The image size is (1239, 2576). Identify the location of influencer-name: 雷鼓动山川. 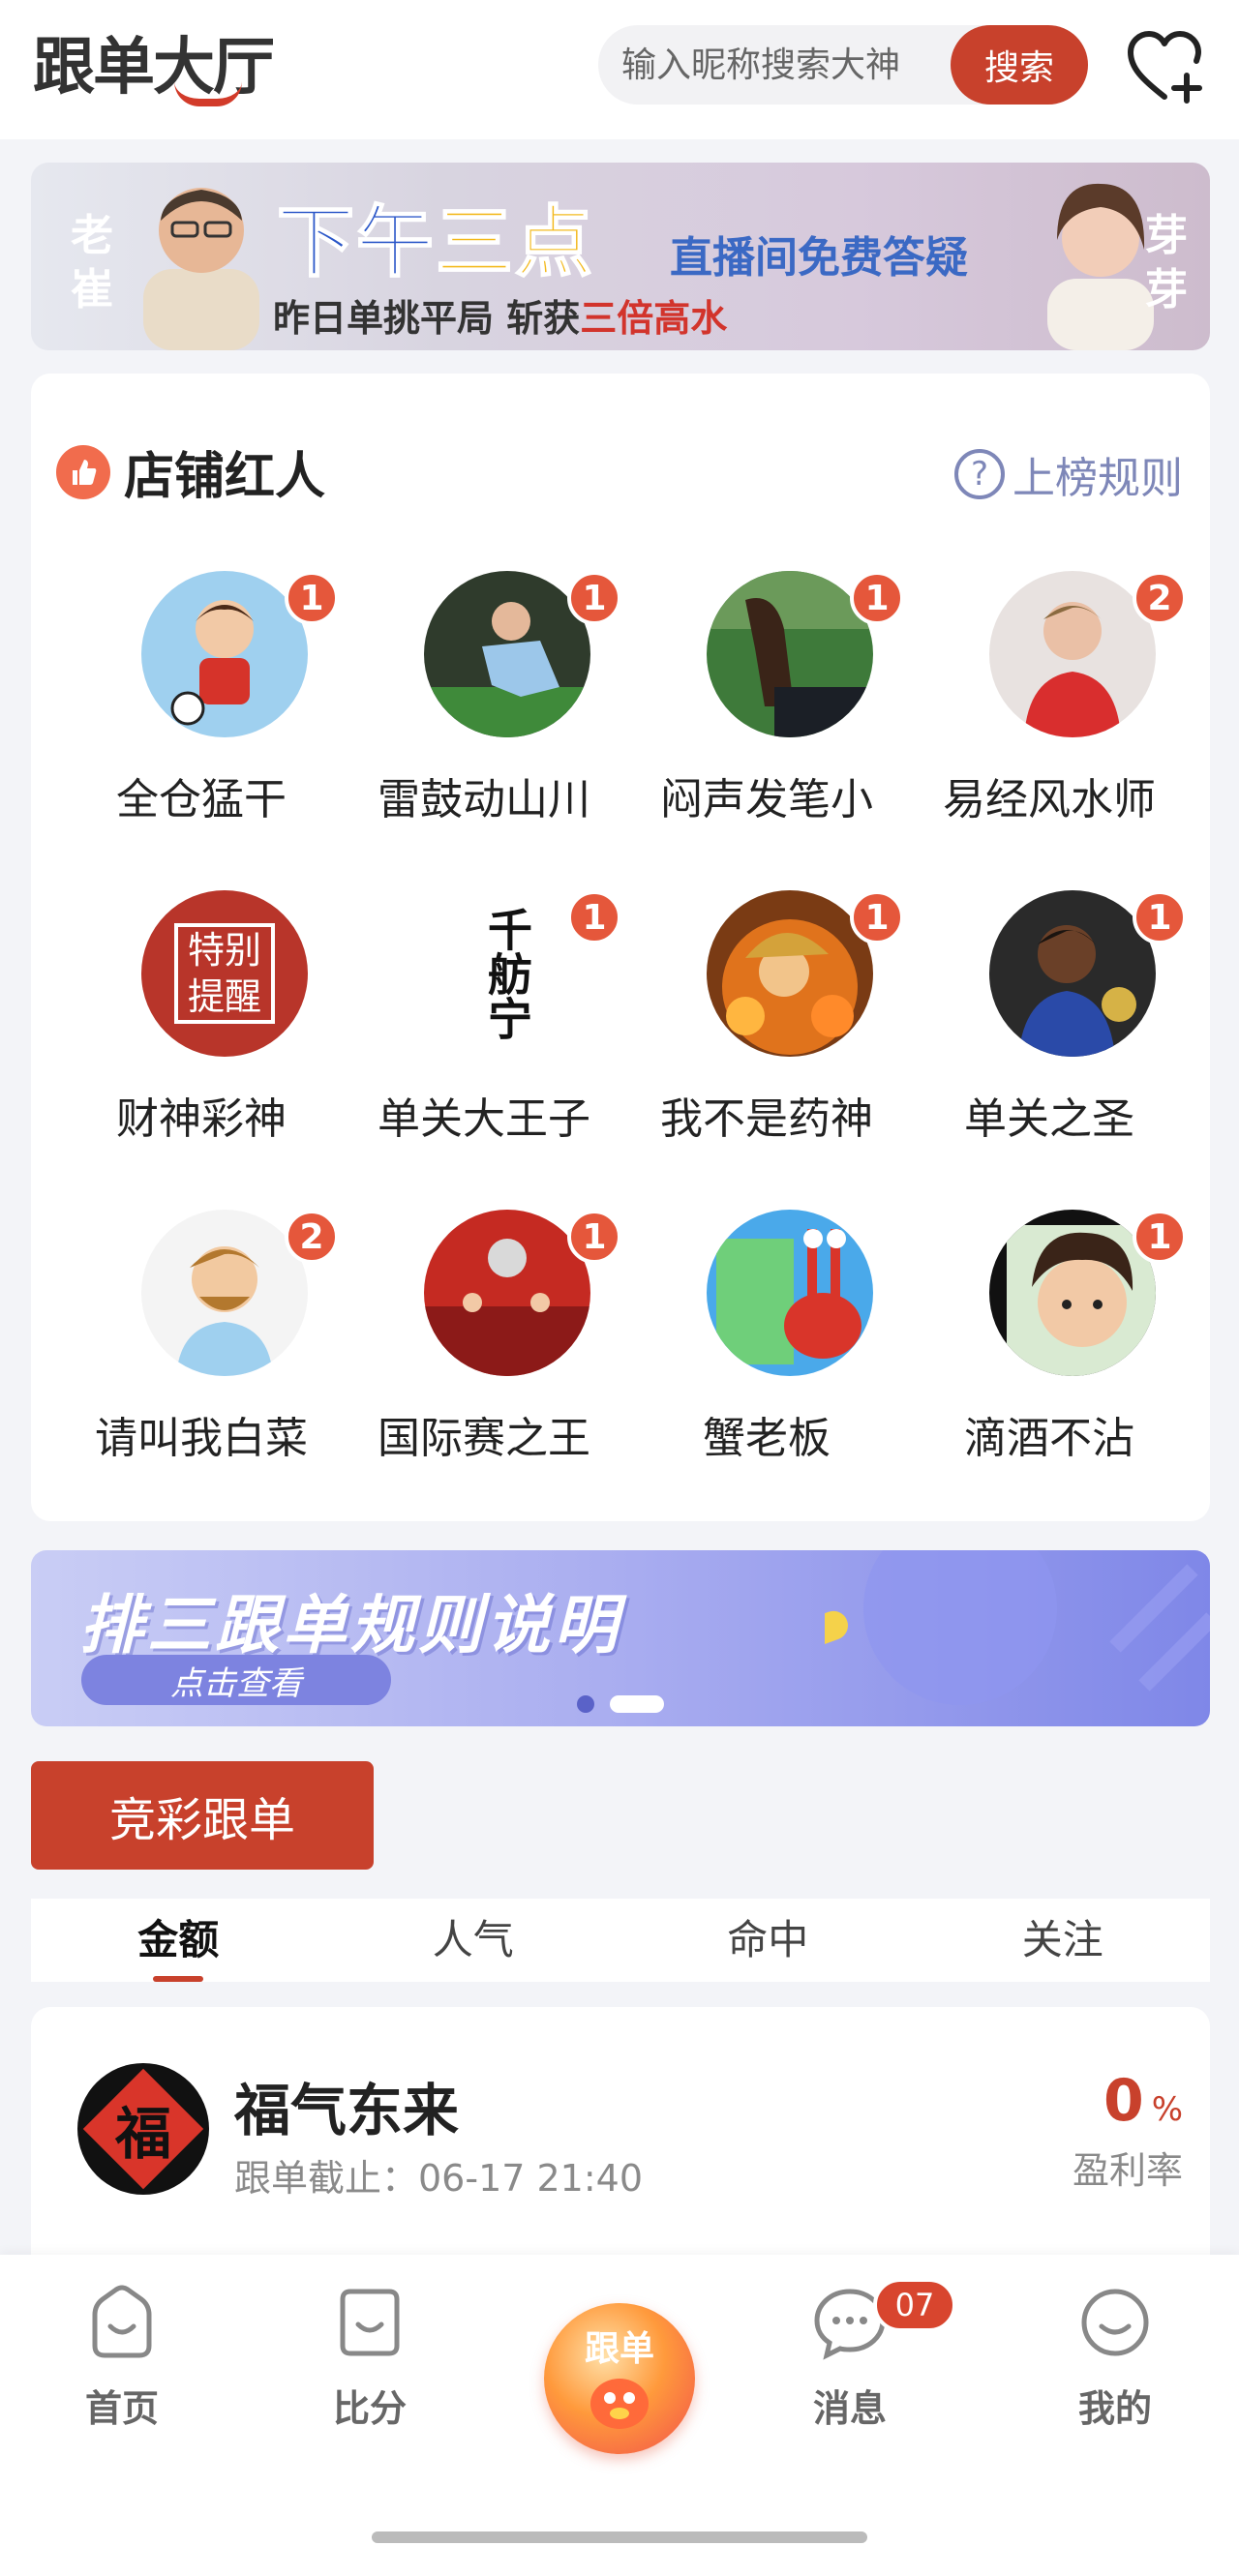
(484, 799).